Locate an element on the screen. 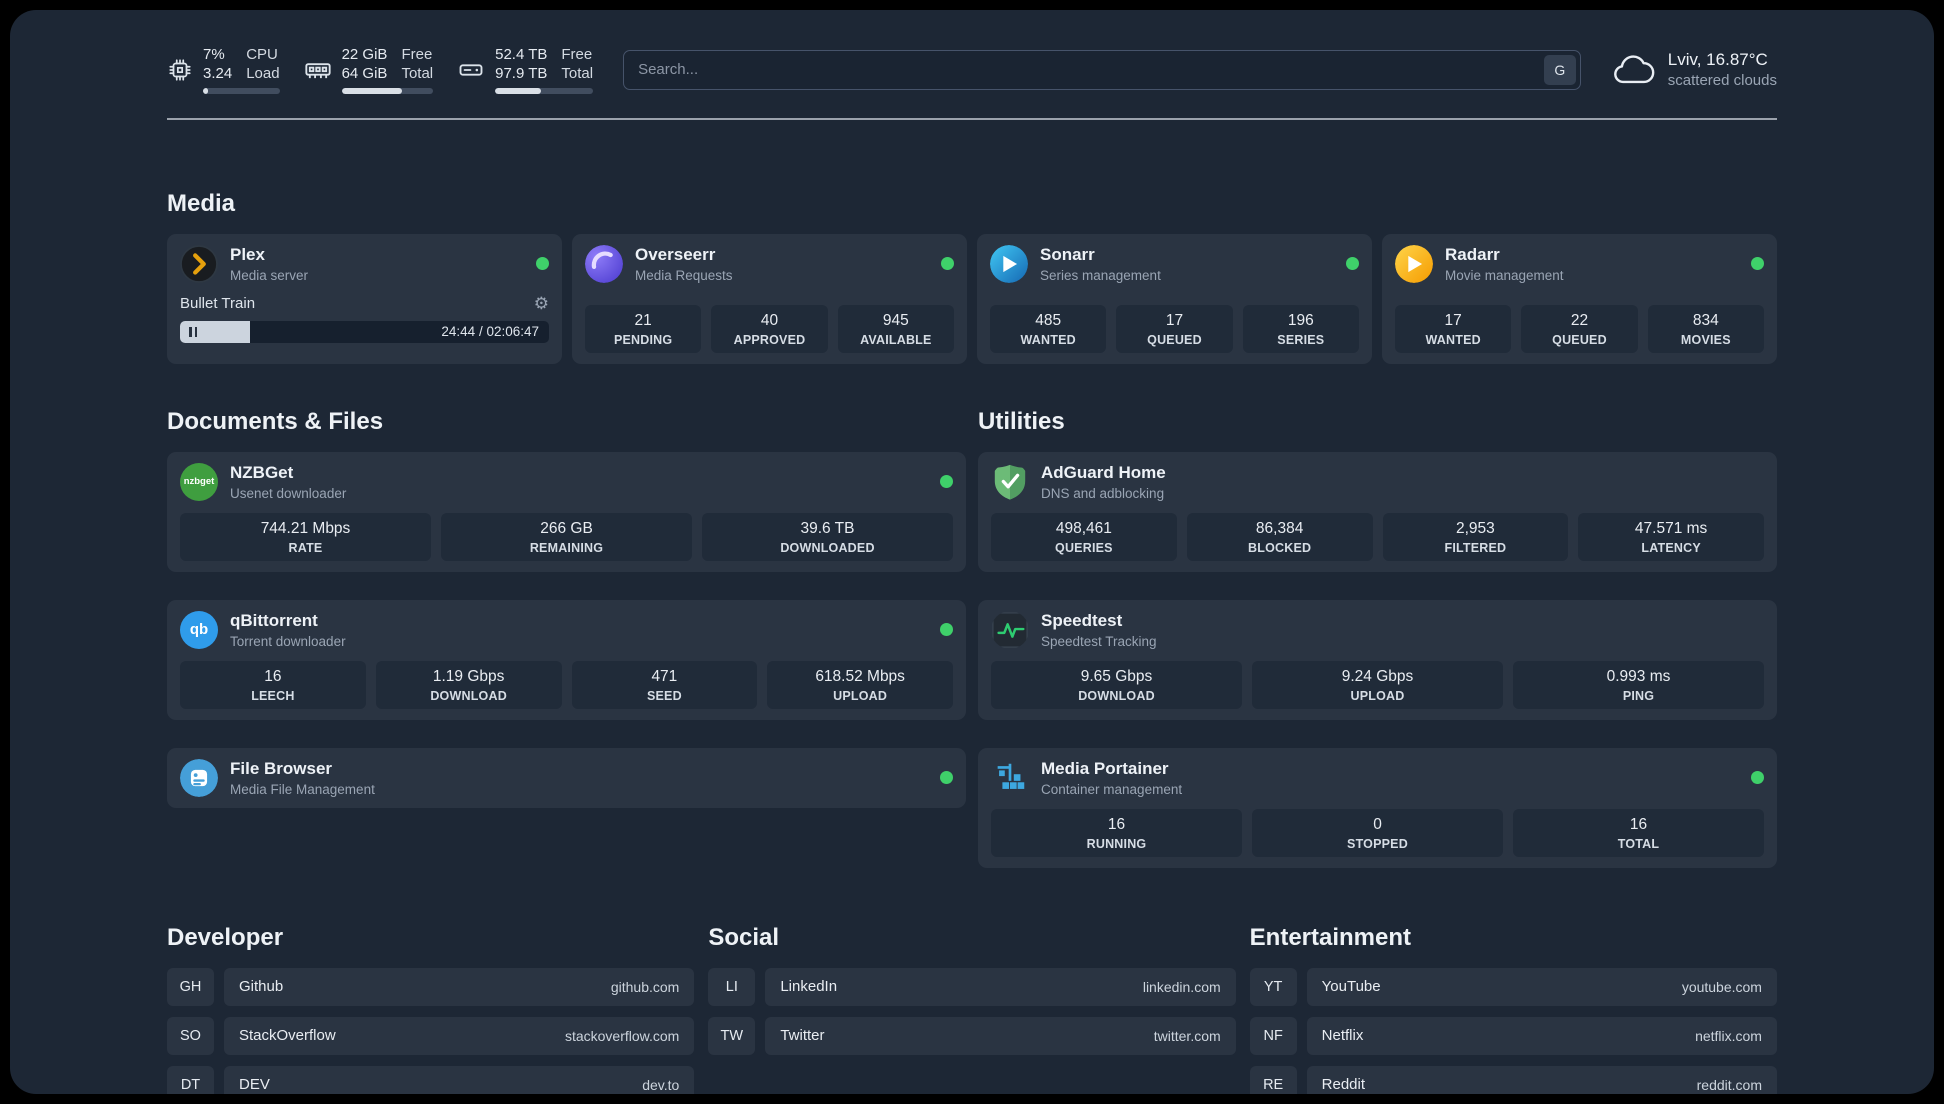 The height and width of the screenshot is (1104, 1944). link-abbr: DT is located at coordinates (190, 1079).